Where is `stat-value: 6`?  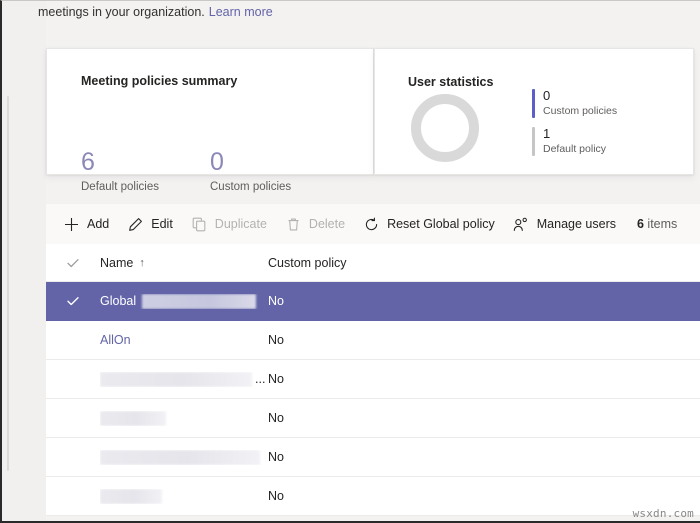
stat-value: 6 is located at coordinates (88, 162).